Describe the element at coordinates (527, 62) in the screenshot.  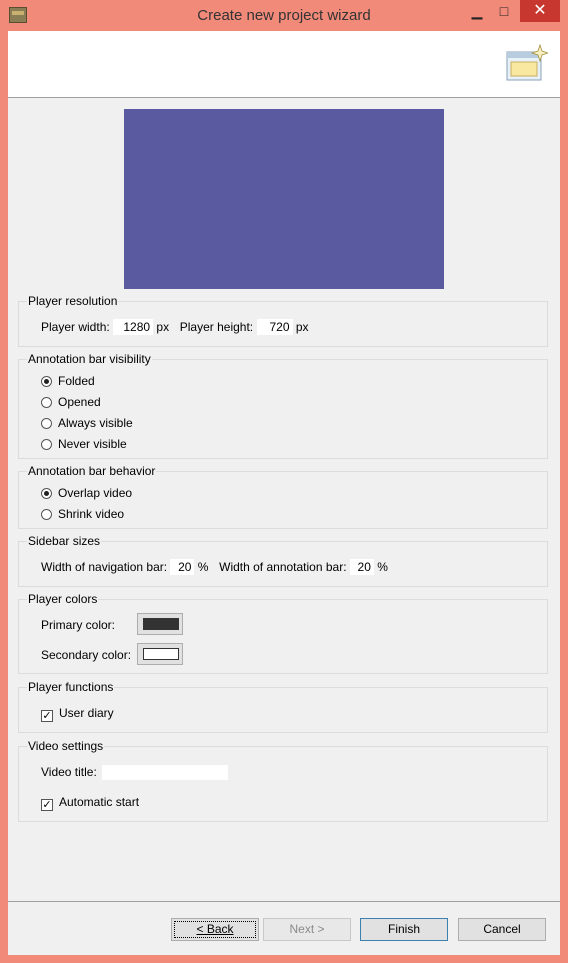
I see `wizard-icon` at that location.